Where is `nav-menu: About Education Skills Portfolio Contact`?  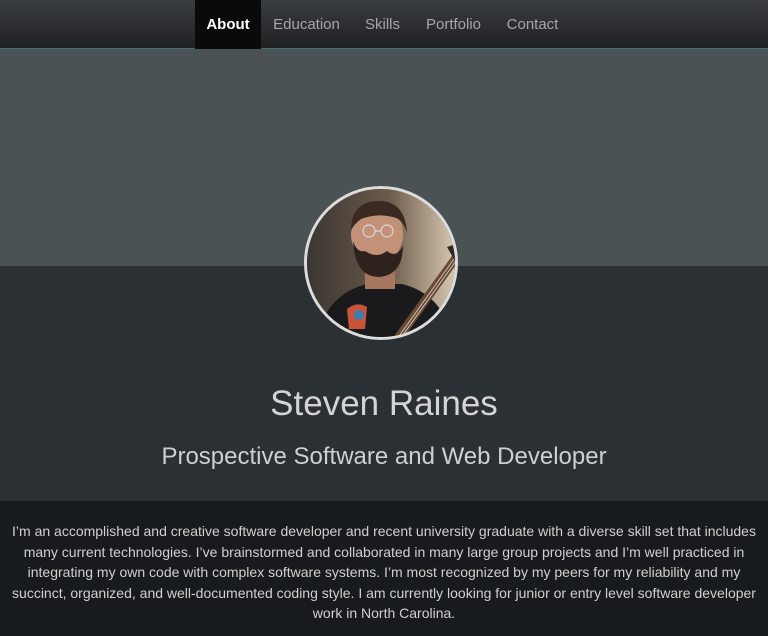
nav-menu: About Education Skills Portfolio Contact is located at coordinates (383, 24).